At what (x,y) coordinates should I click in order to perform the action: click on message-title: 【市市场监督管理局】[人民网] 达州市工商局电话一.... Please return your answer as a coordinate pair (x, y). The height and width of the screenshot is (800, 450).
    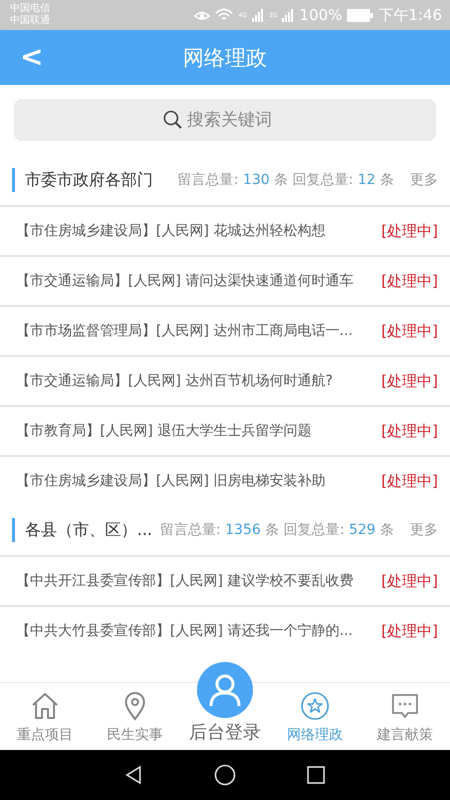
    Looking at the image, I should click on (184, 331).